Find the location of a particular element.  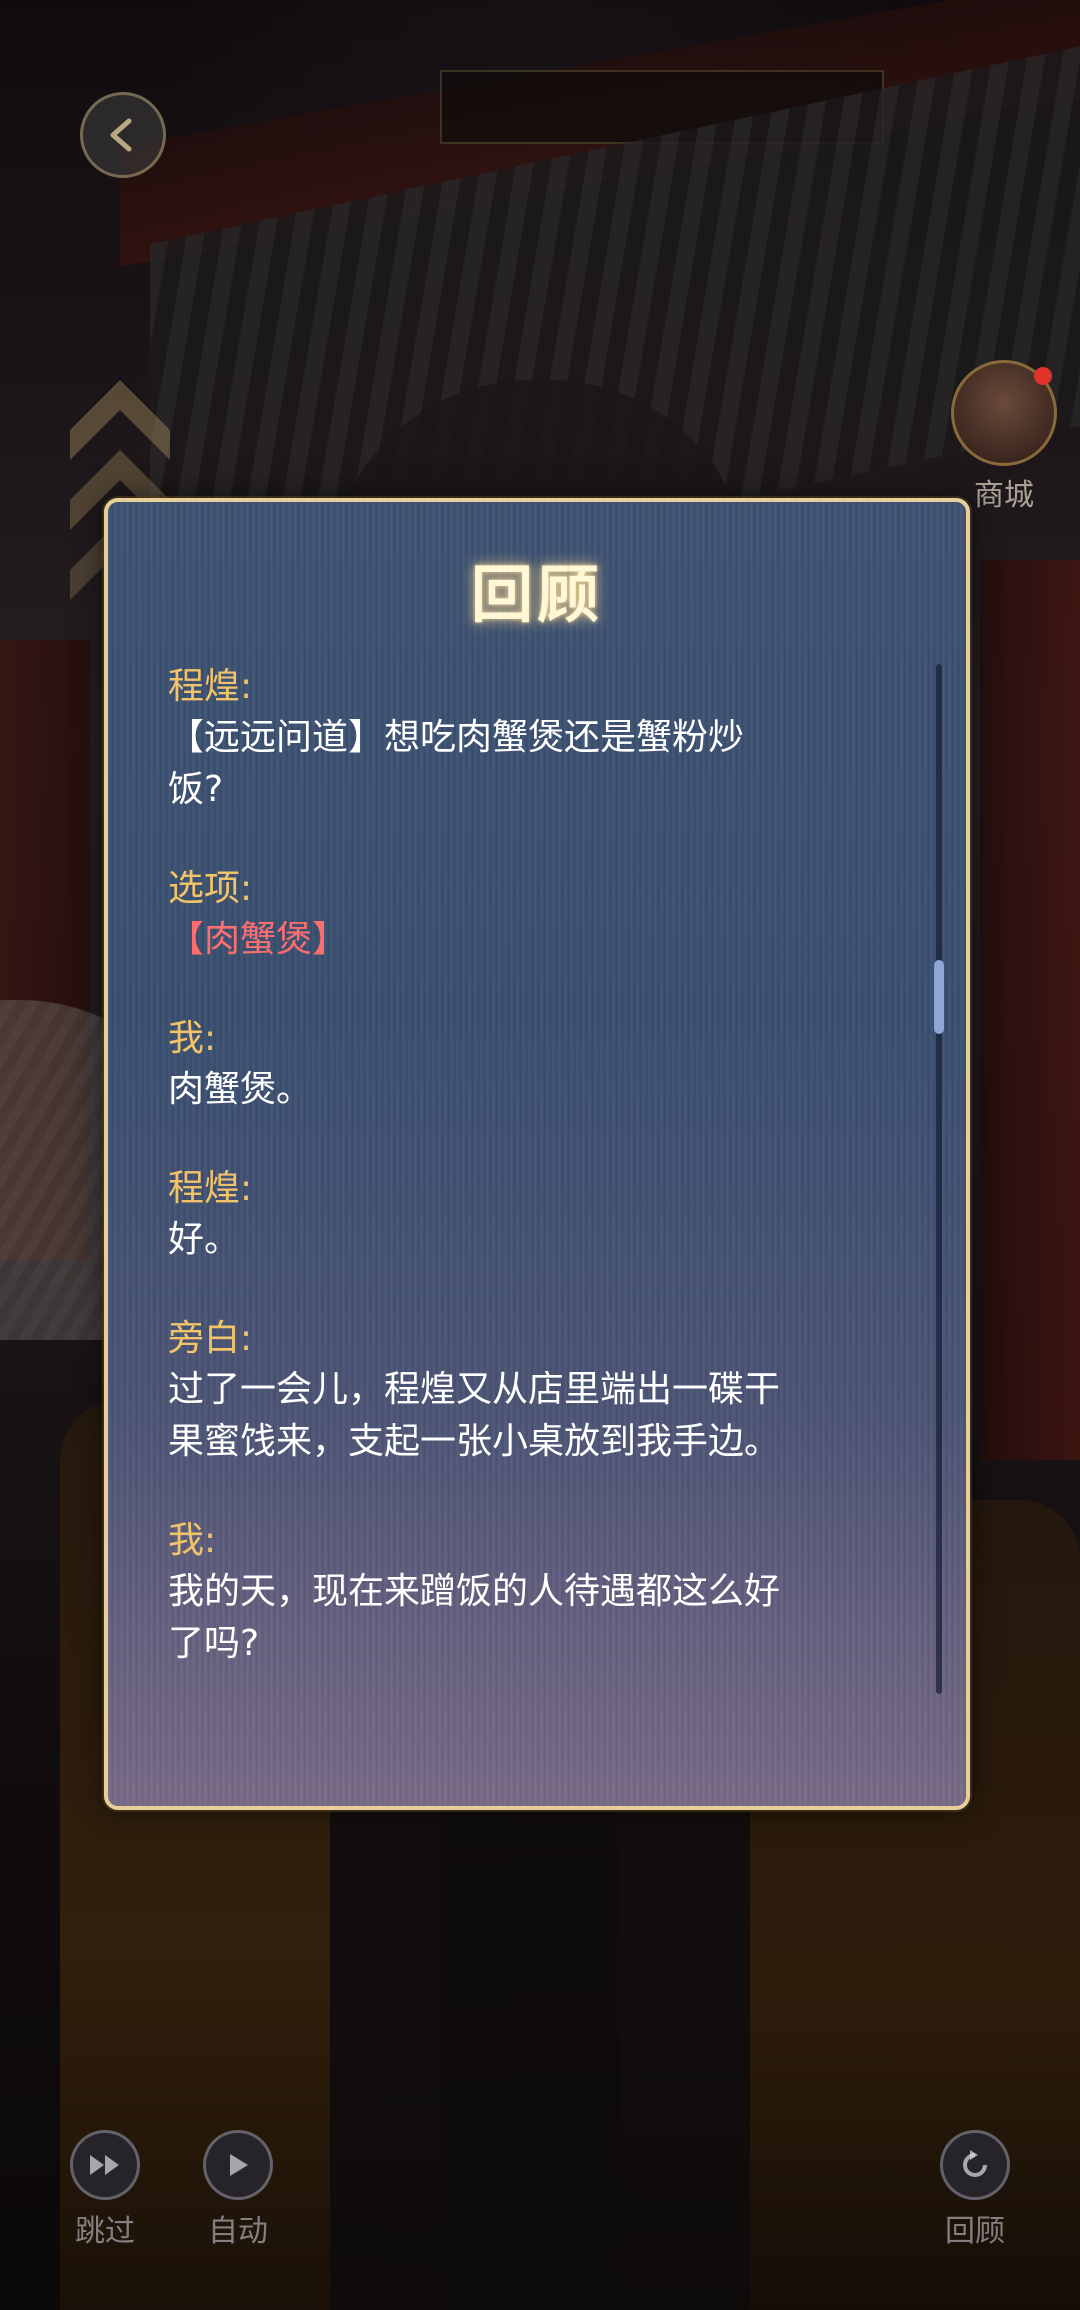

shop-button: 商城 is located at coordinates (1004, 436).